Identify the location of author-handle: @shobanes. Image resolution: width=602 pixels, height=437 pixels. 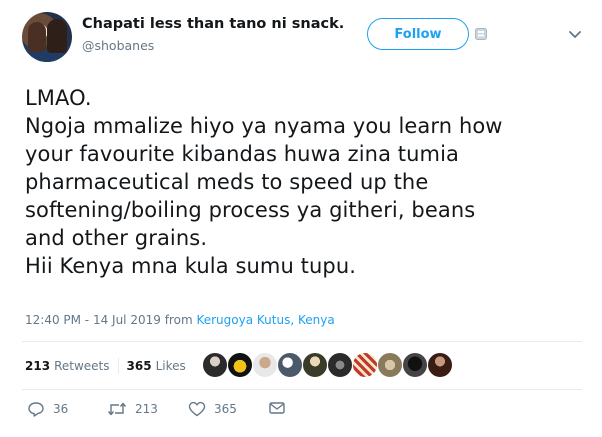
(118, 45).